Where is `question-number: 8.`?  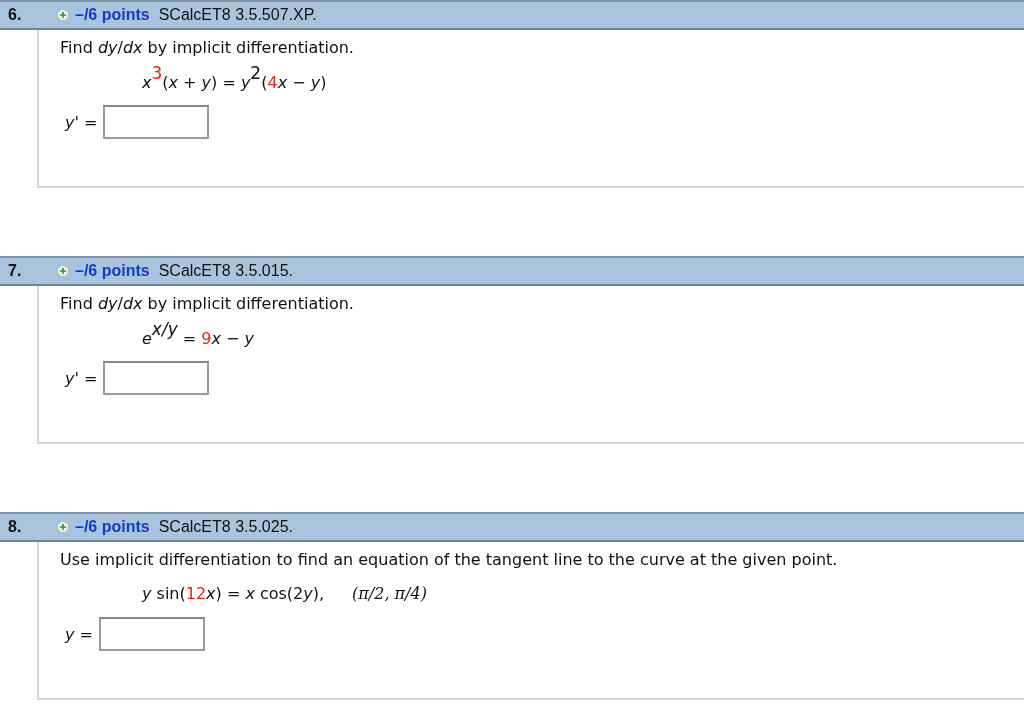
question-number: 8. is located at coordinates (15, 527).